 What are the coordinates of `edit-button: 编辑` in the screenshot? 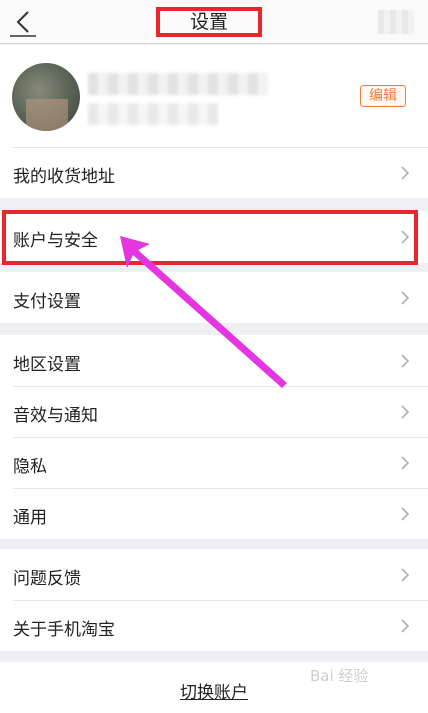 It's located at (383, 96).